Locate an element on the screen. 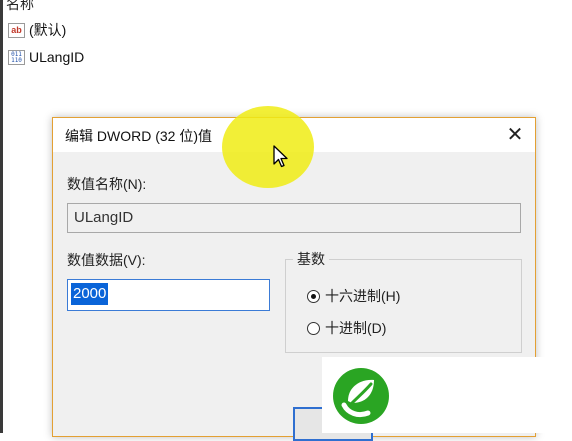 The image size is (572, 441). radio-label: 十进制(D) is located at coordinates (356, 328).